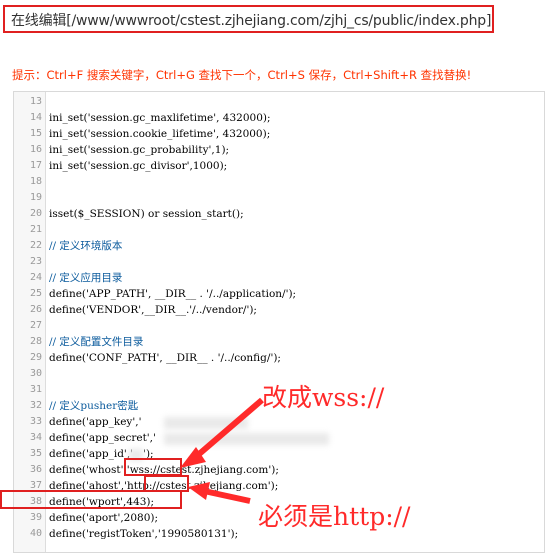 The width and height of the screenshot is (555, 553). What do you see at coordinates (230, 427) in the screenshot?
I see `arrow-to-wss` at bounding box center [230, 427].